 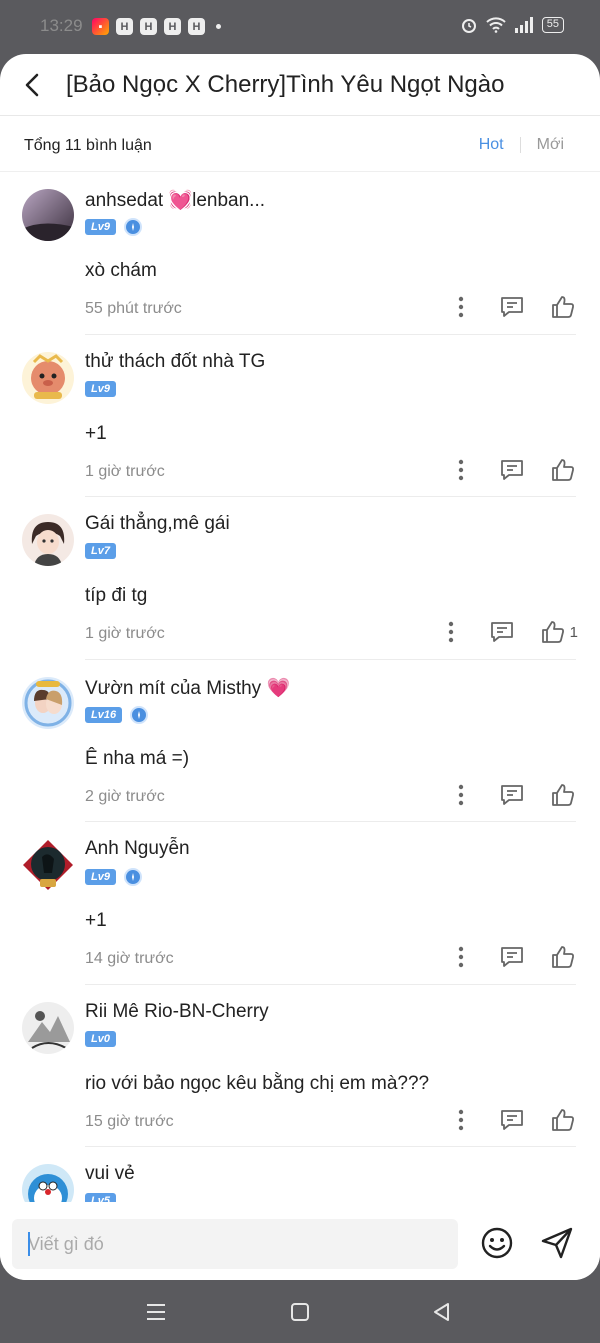 I want to click on username: Gái thẳng,mê gái, so click(x=157, y=524).